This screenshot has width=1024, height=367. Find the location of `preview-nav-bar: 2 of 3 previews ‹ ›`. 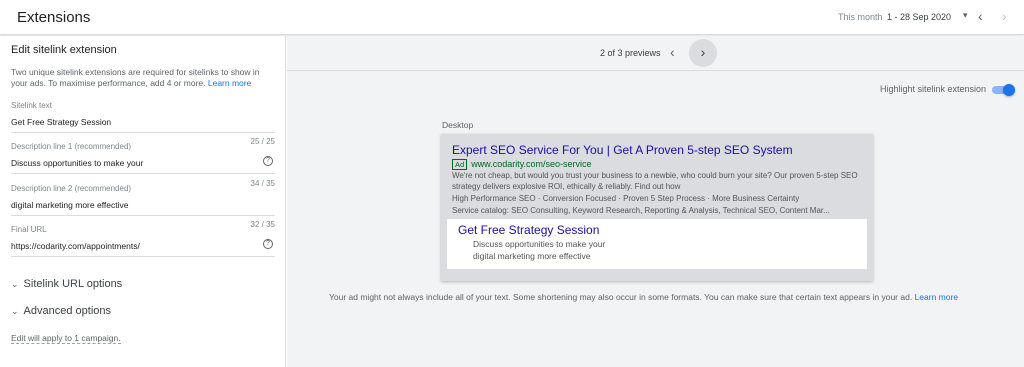

preview-nav-bar: 2 of 3 previews ‹ › is located at coordinates (655, 53).